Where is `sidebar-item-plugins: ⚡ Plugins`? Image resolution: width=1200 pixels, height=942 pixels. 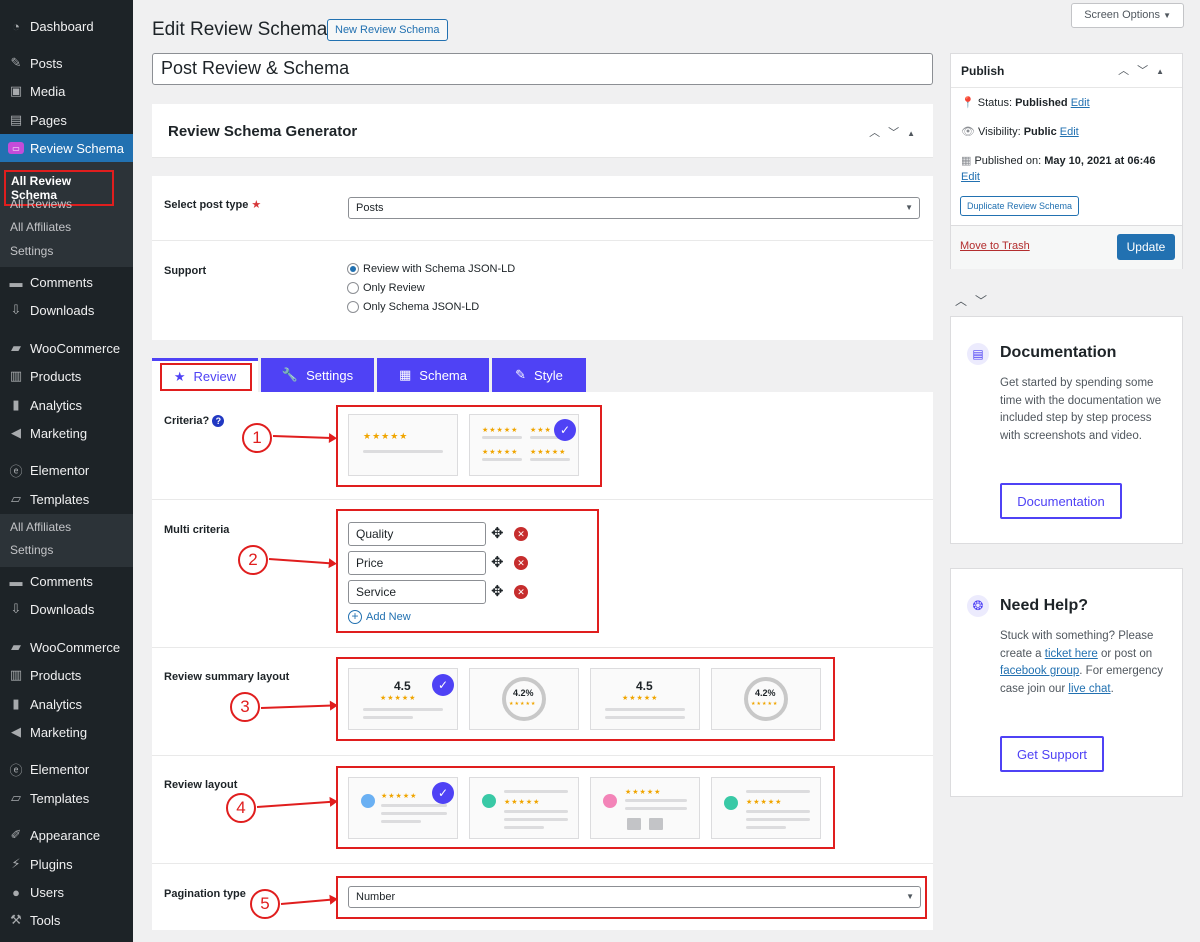 sidebar-item-plugins: ⚡ Plugins is located at coordinates (66, 864).